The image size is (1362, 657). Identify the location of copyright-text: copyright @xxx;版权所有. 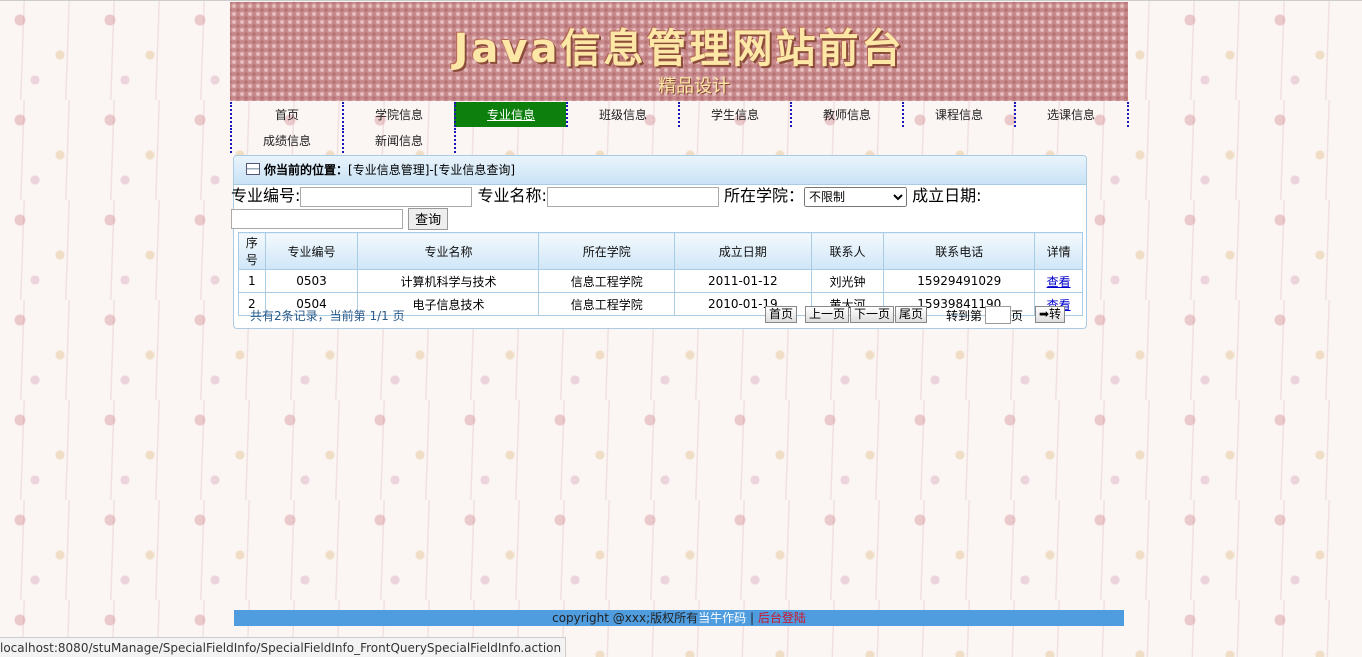
(625, 618).